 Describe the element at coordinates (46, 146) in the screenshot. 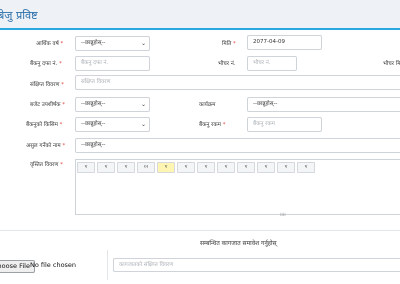

I see `auditor-name-label: असुल गर्नेको नाम *` at that location.